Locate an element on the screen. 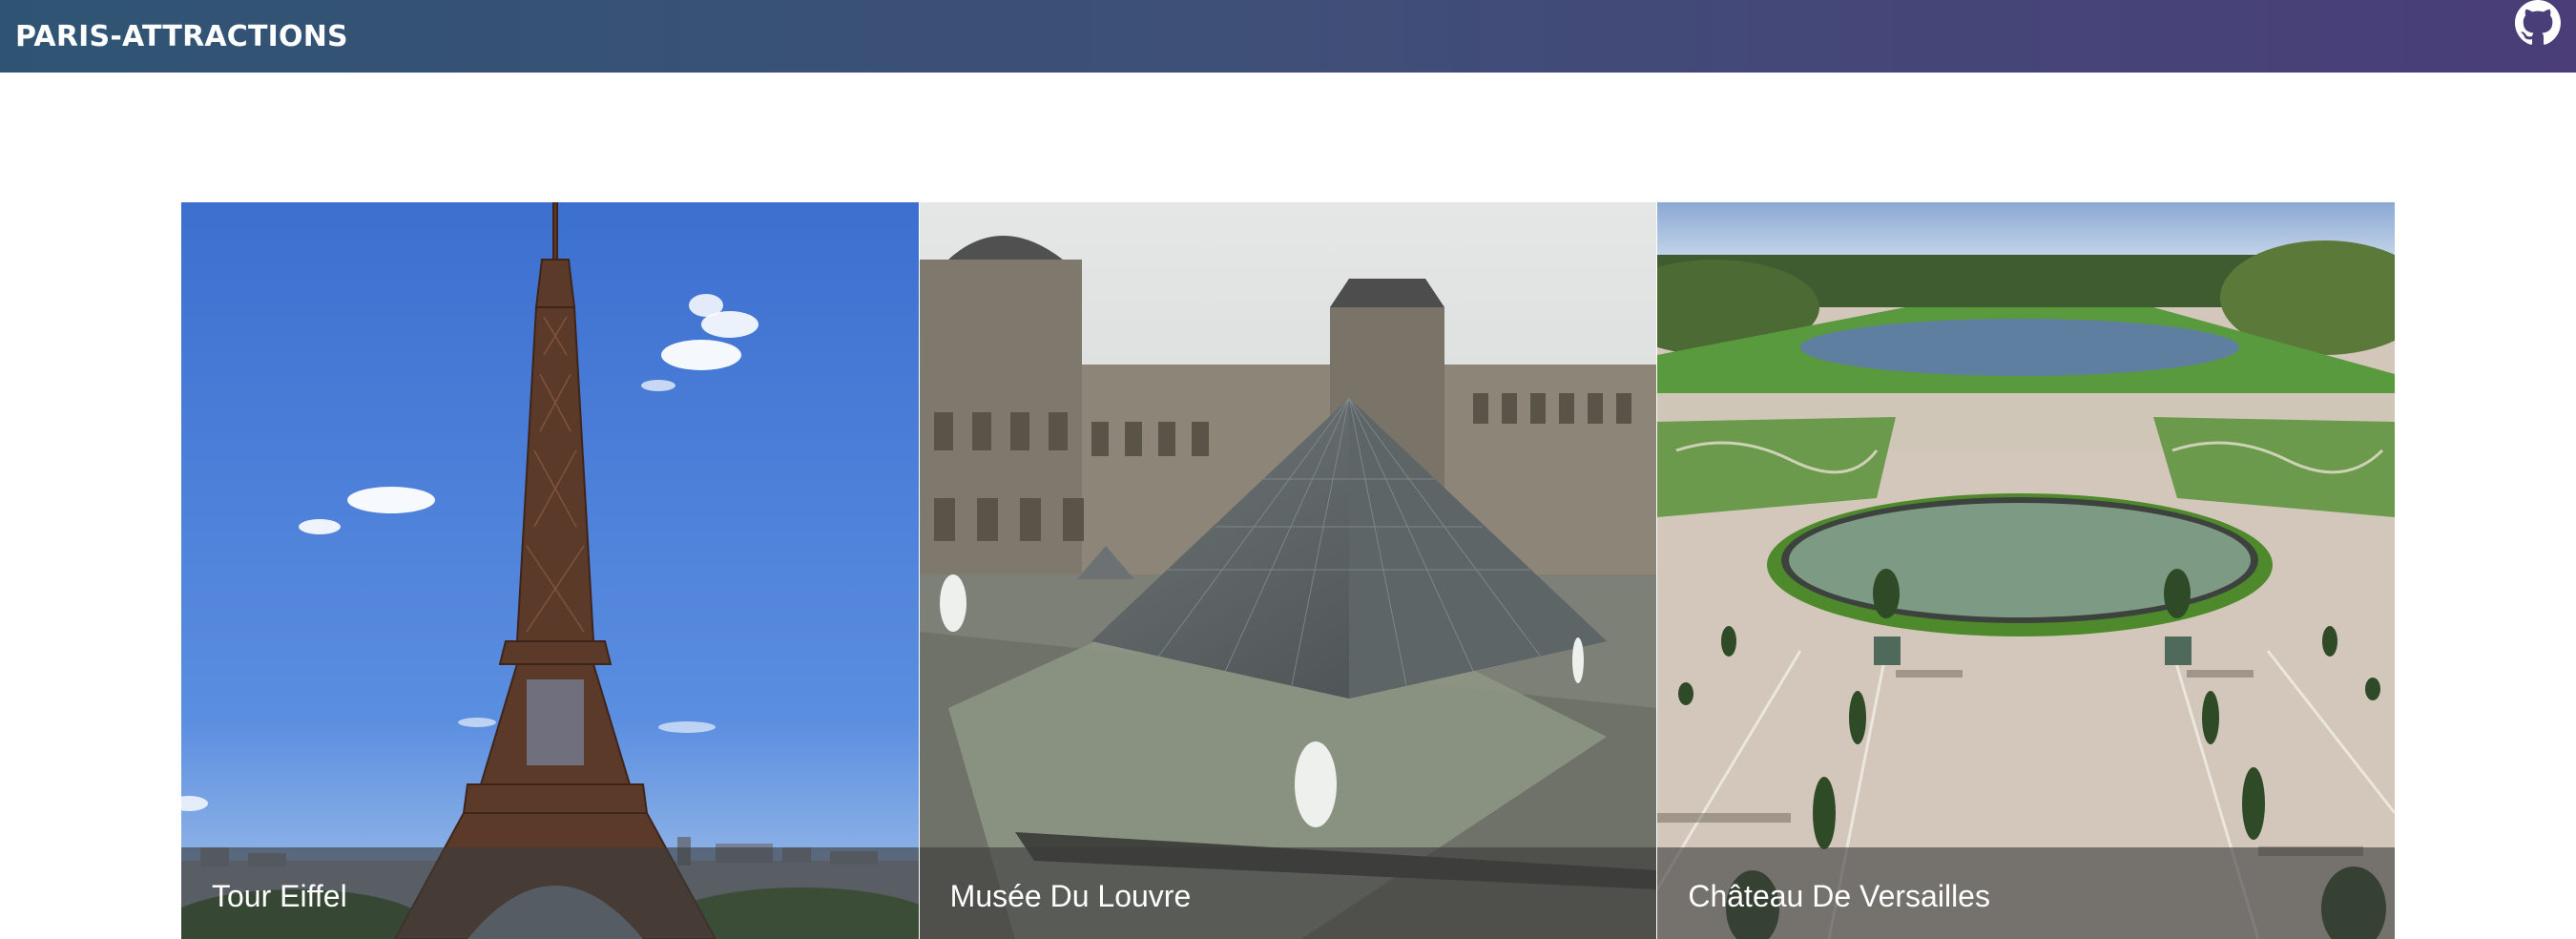 This screenshot has width=2576, height=939. github-icon is located at coordinates (2538, 23).